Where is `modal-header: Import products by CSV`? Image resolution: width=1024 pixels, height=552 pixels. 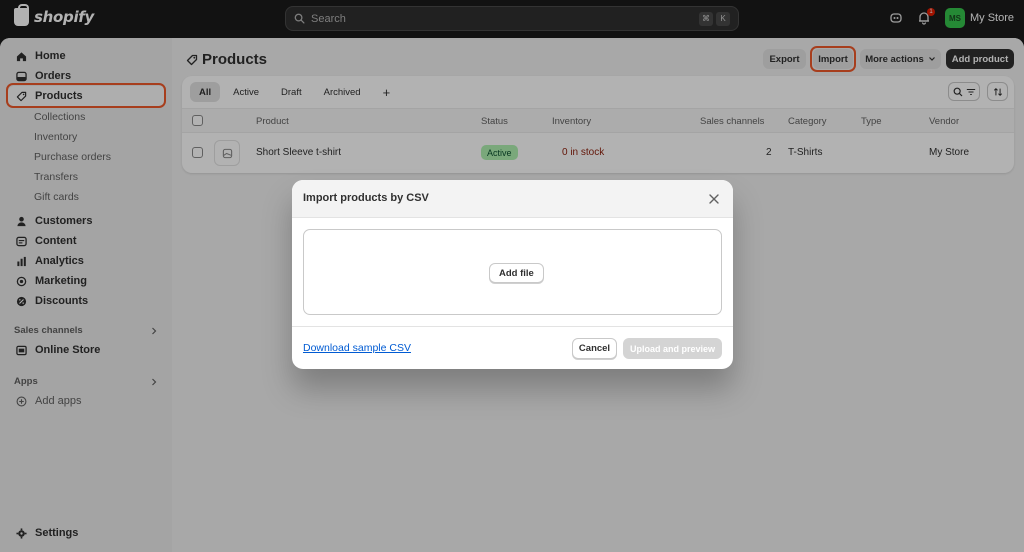 modal-header: Import products by CSV is located at coordinates (512, 199).